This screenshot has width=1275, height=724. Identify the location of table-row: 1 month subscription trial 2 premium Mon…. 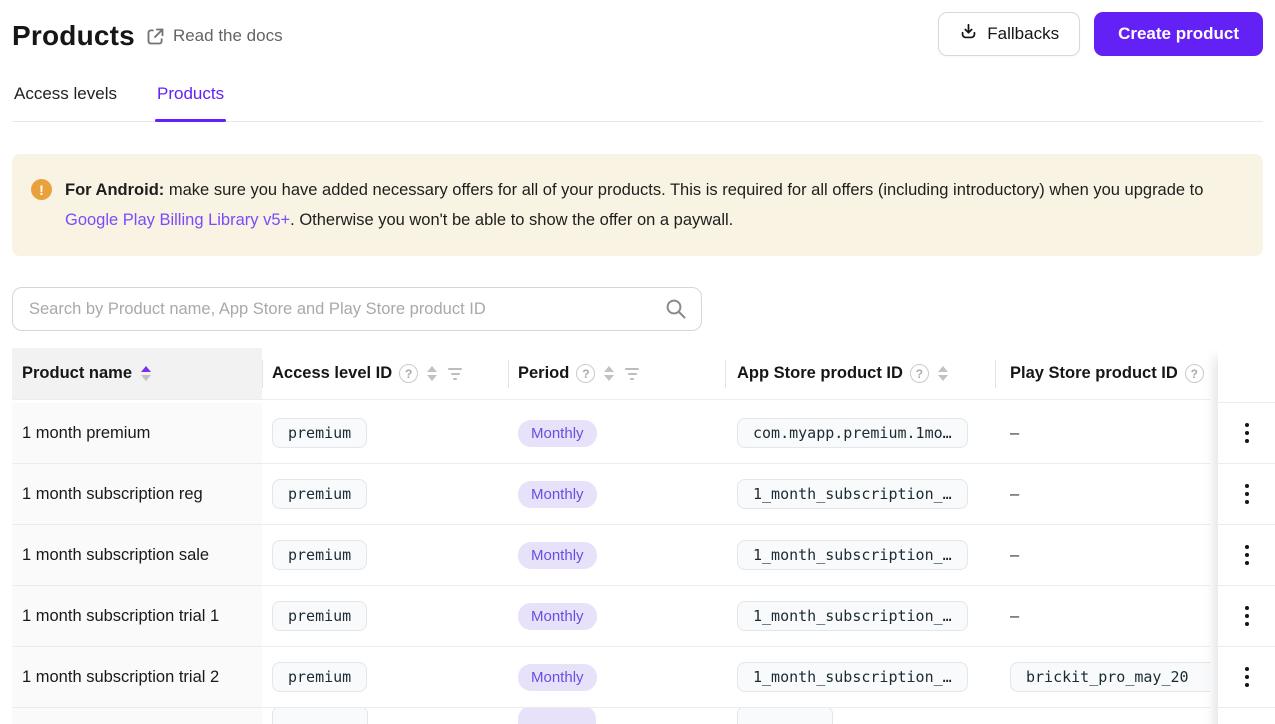
(611, 677).